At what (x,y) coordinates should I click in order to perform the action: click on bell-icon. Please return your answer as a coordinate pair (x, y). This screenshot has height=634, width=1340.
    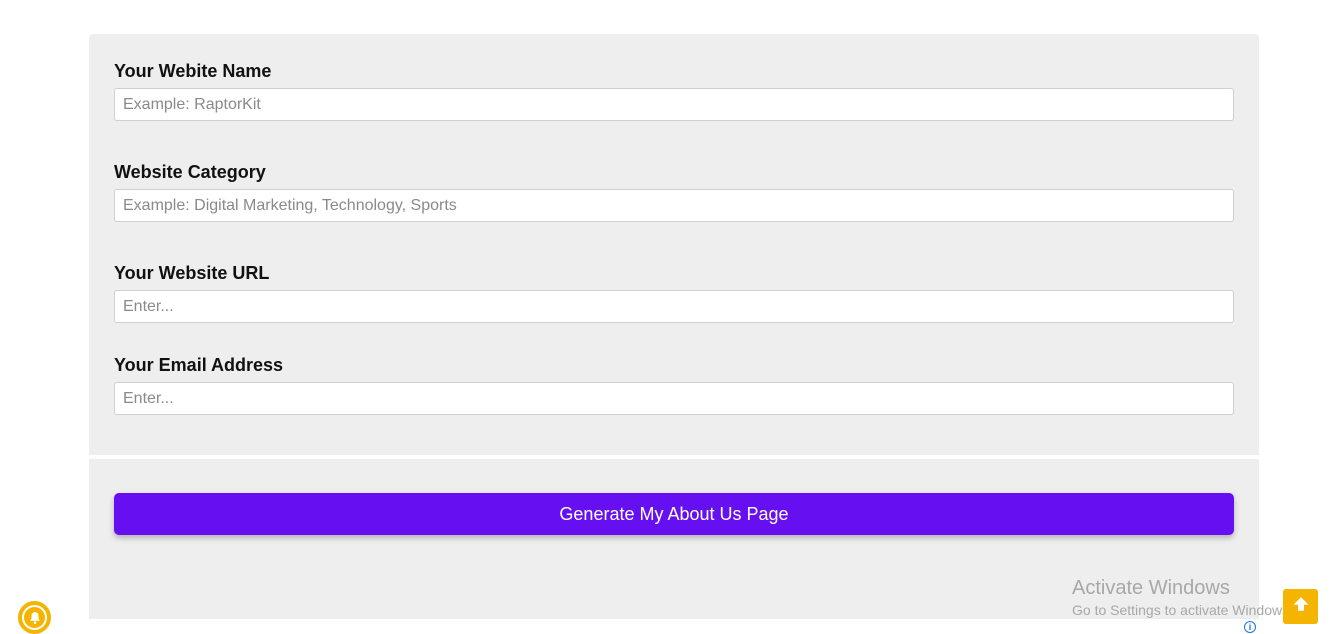
    Looking at the image, I should click on (34, 617).